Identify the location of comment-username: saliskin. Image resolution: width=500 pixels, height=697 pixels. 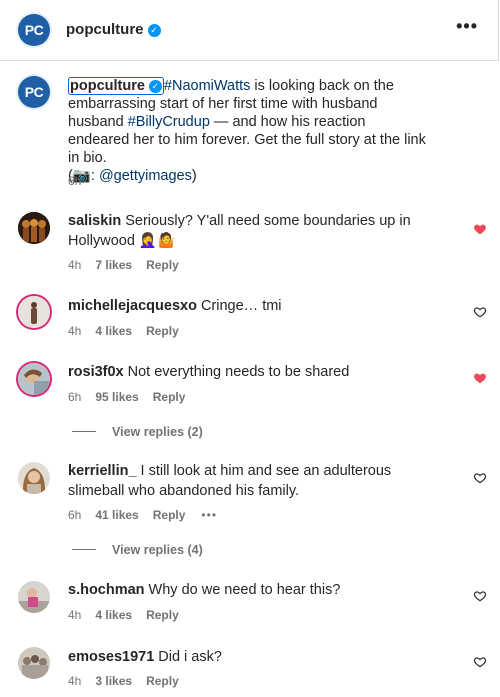
(94, 221).